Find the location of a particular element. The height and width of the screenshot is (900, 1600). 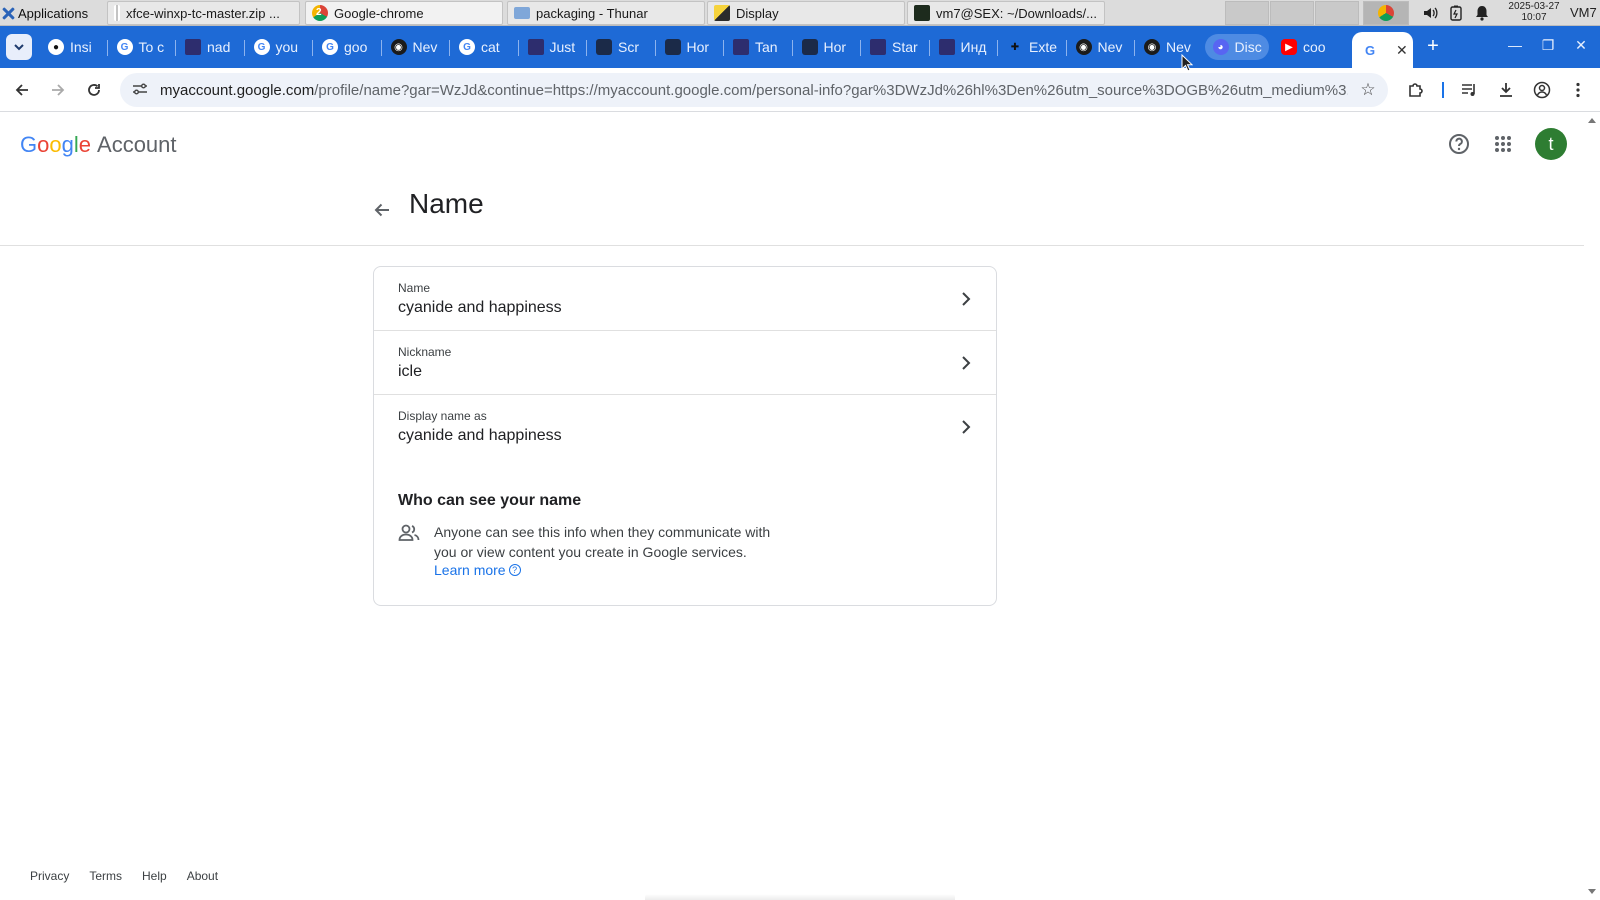

learn-more-label: Learn more is located at coordinates (470, 570).